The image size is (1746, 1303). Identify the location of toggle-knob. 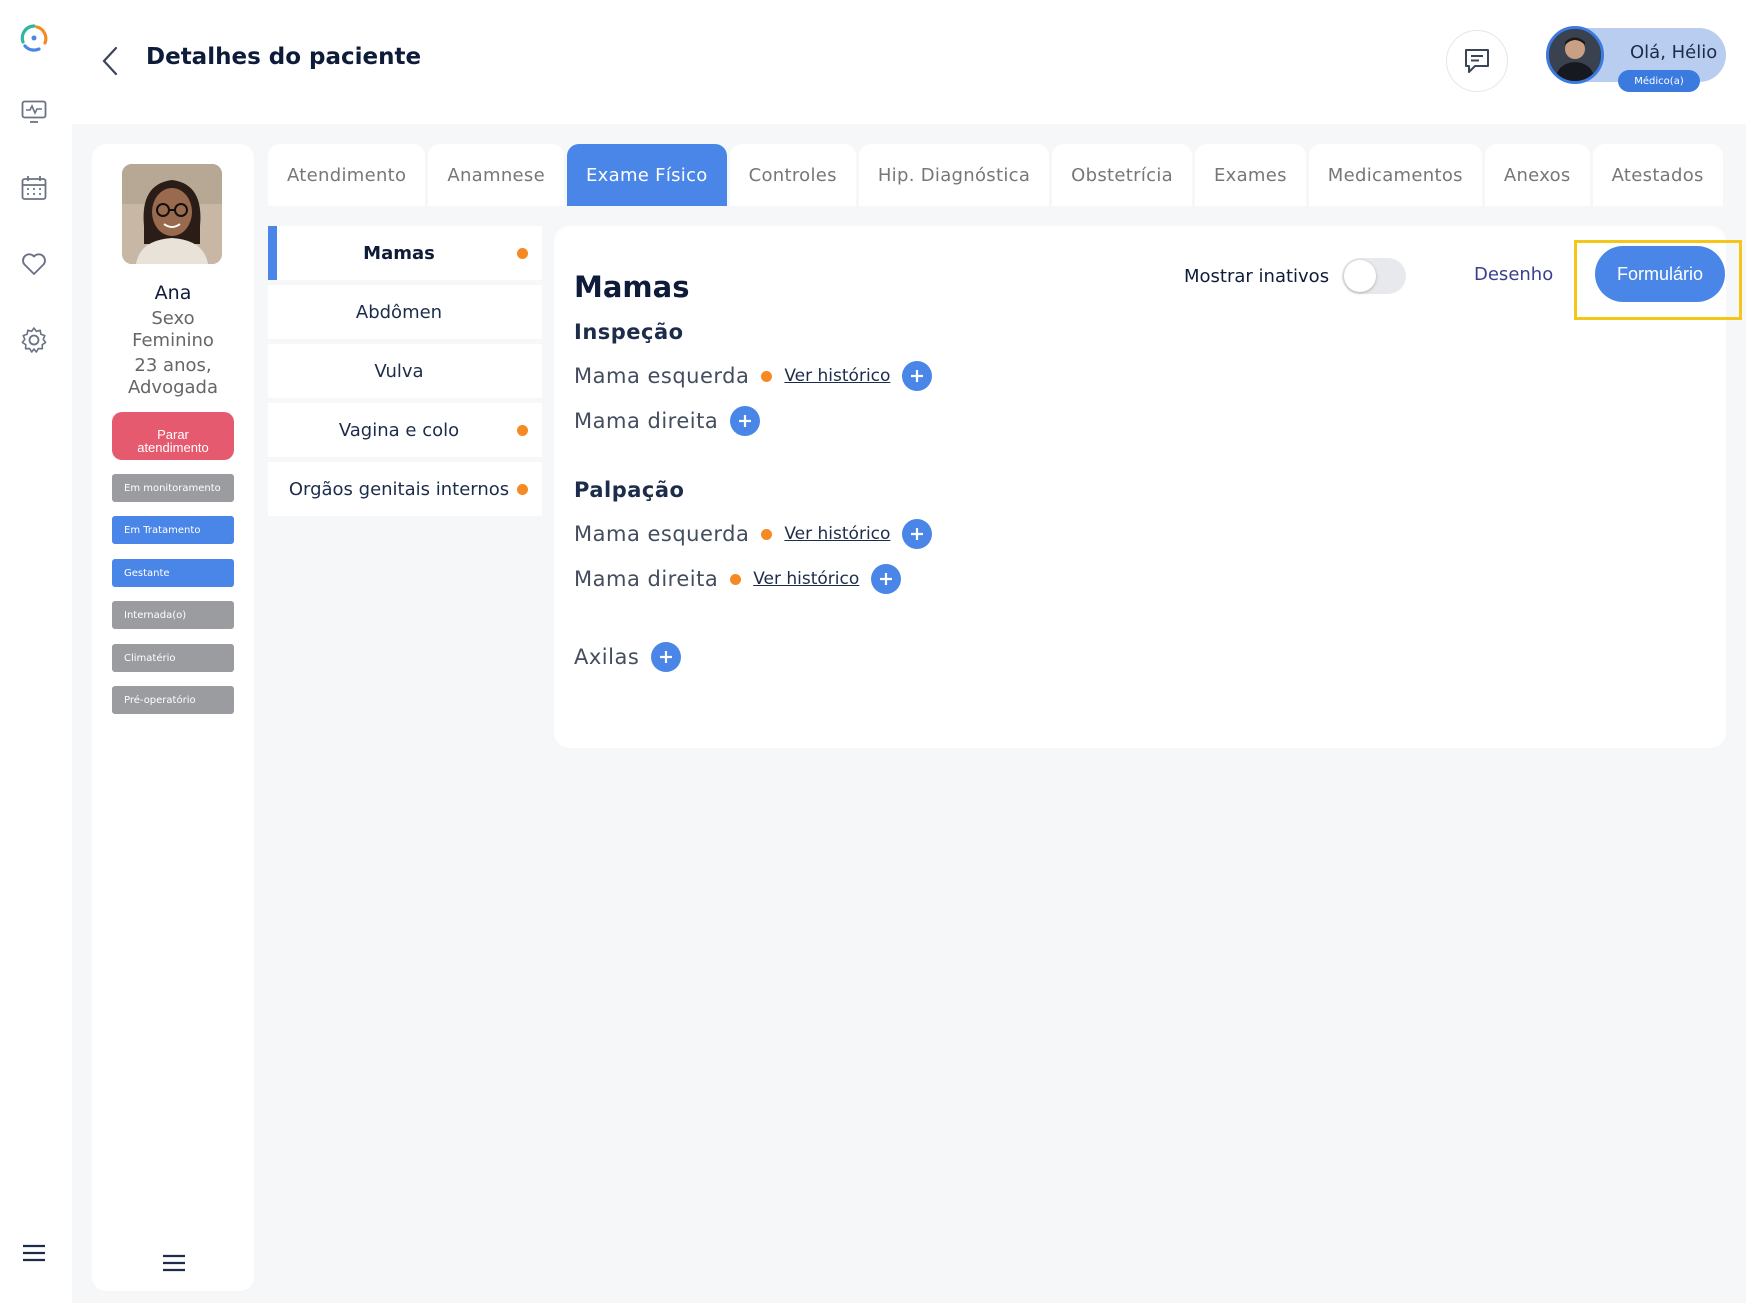
(1360, 276).